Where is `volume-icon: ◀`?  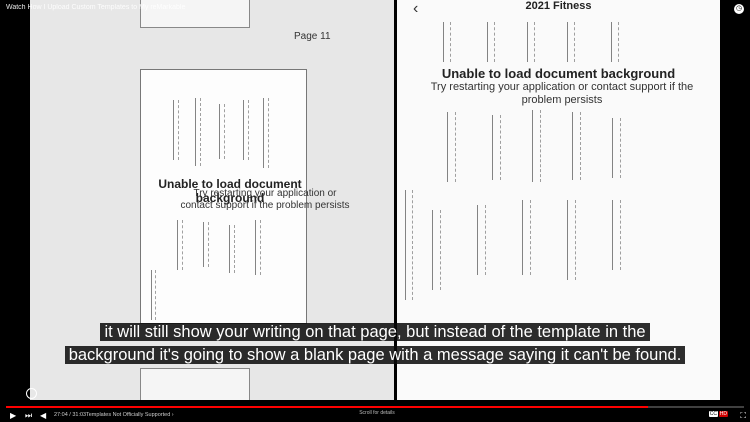 volume-icon: ◀ is located at coordinates (43, 415).